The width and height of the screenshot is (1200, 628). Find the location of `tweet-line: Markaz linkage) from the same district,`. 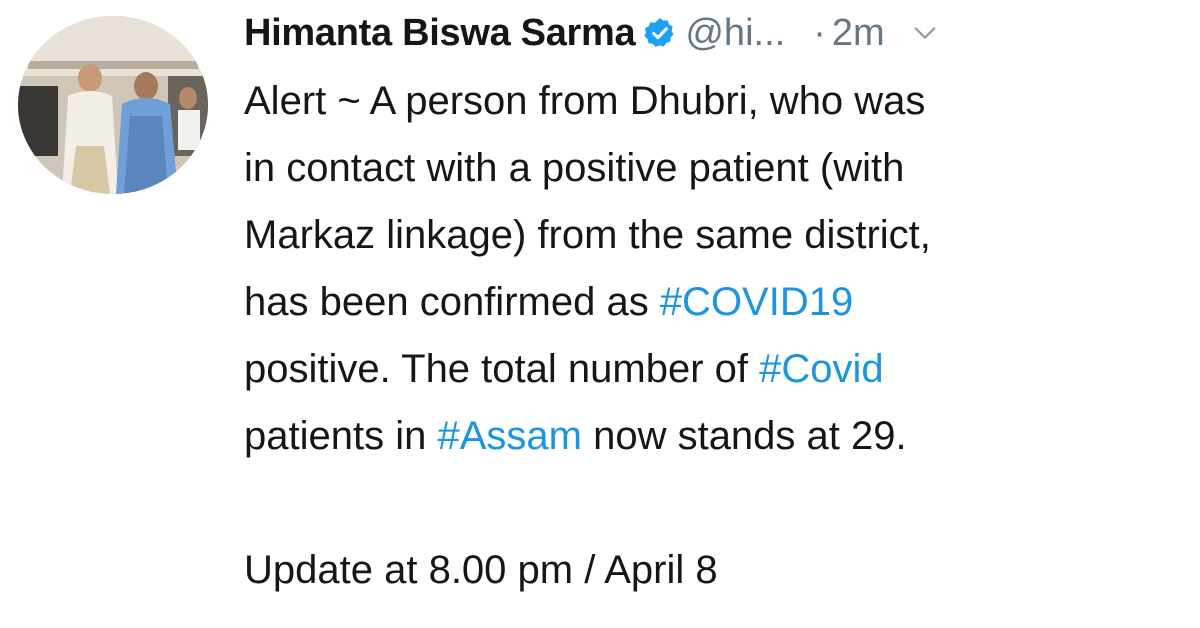

tweet-line: Markaz linkage) from the same district, is located at coordinates (714, 235).